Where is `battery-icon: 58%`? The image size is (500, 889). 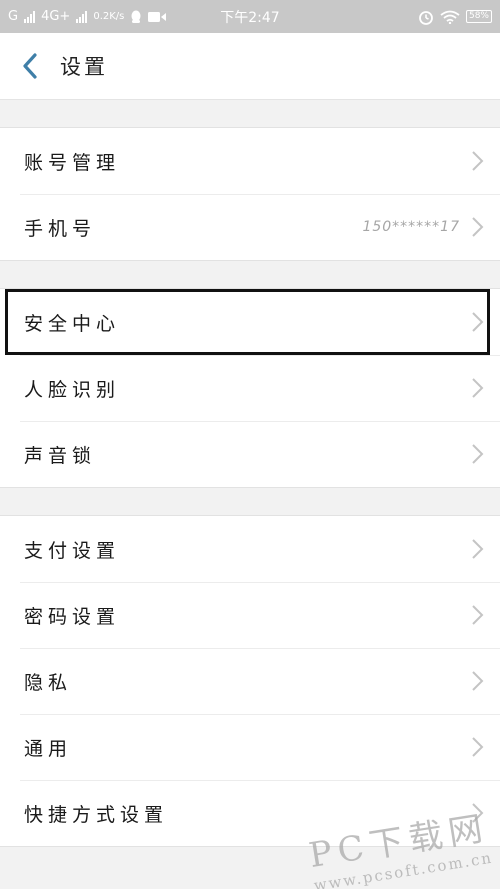 battery-icon: 58% is located at coordinates (479, 16).